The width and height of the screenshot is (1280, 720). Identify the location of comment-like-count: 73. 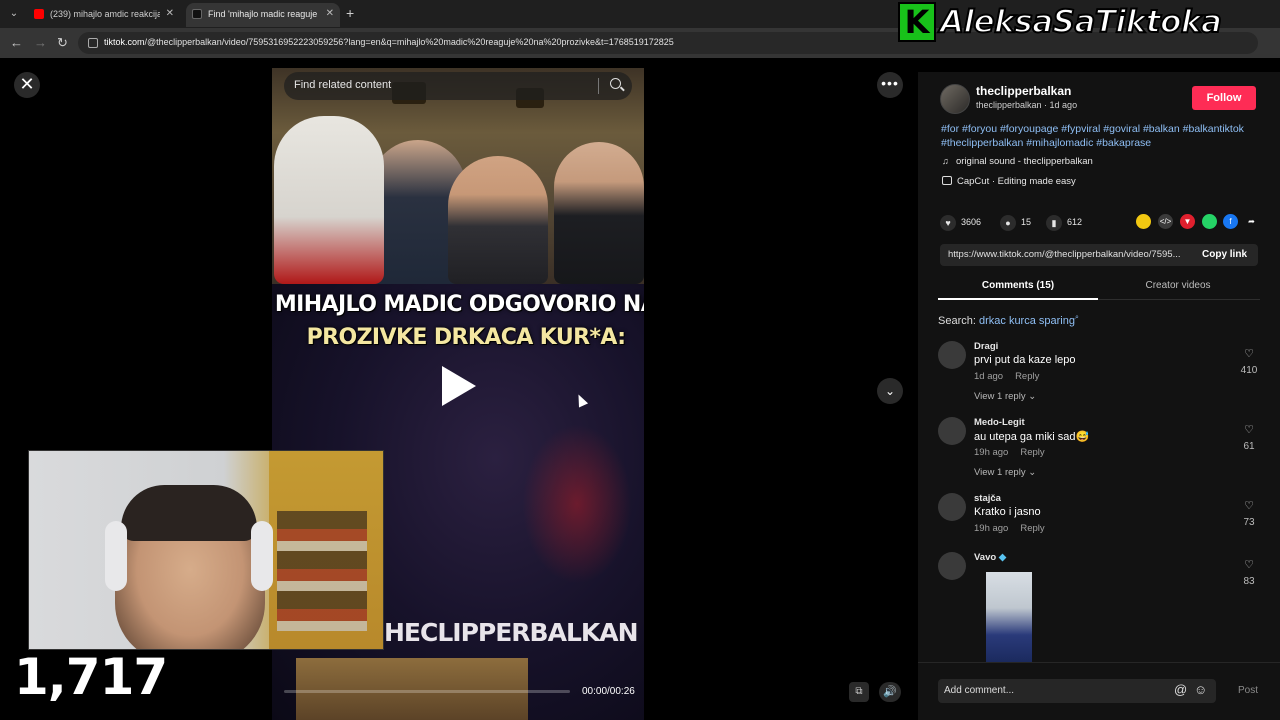
(1249, 522).